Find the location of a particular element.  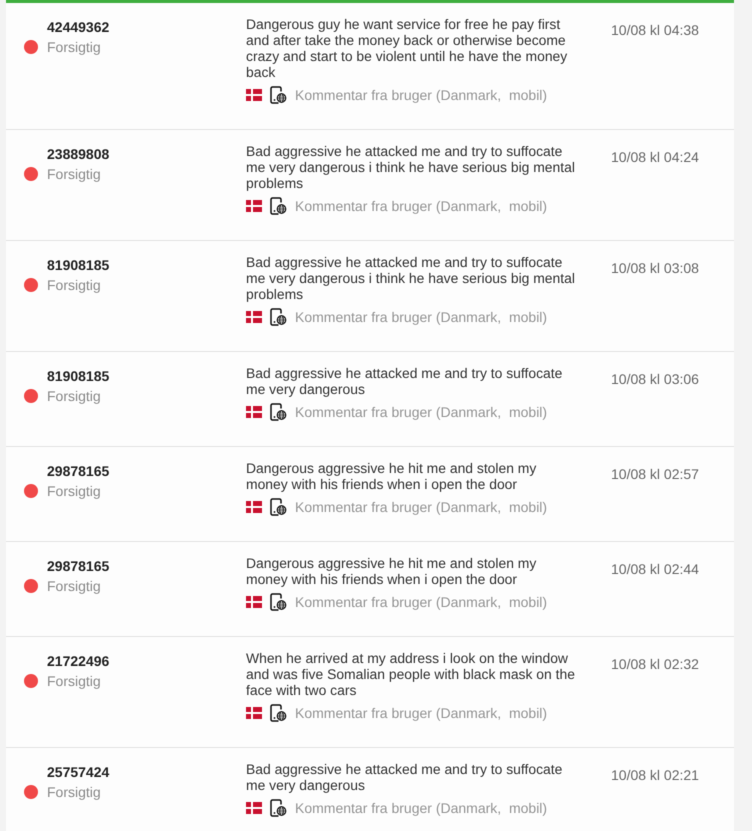

report-time: 10/08 kl 03:06 is located at coordinates (655, 379).